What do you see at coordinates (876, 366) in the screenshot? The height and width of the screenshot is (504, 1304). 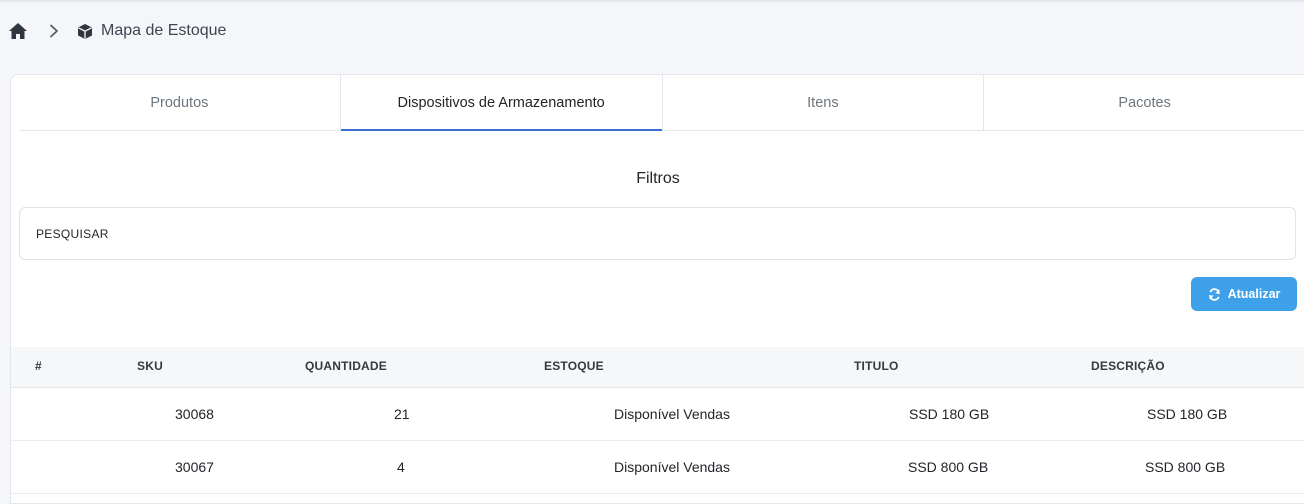 I see `header-titulo: TITULO` at bounding box center [876, 366].